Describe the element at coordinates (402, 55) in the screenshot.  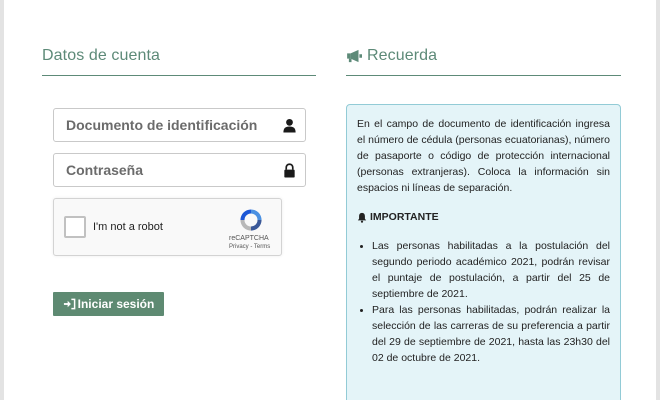
I see `reminder-title-text: Recuerda` at that location.